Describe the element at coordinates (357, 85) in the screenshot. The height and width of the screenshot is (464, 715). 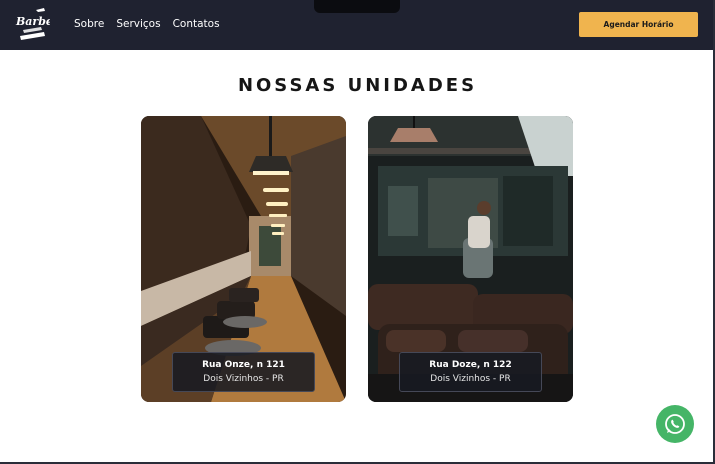
I see `section-title: NOSSAS UNIDADES` at that location.